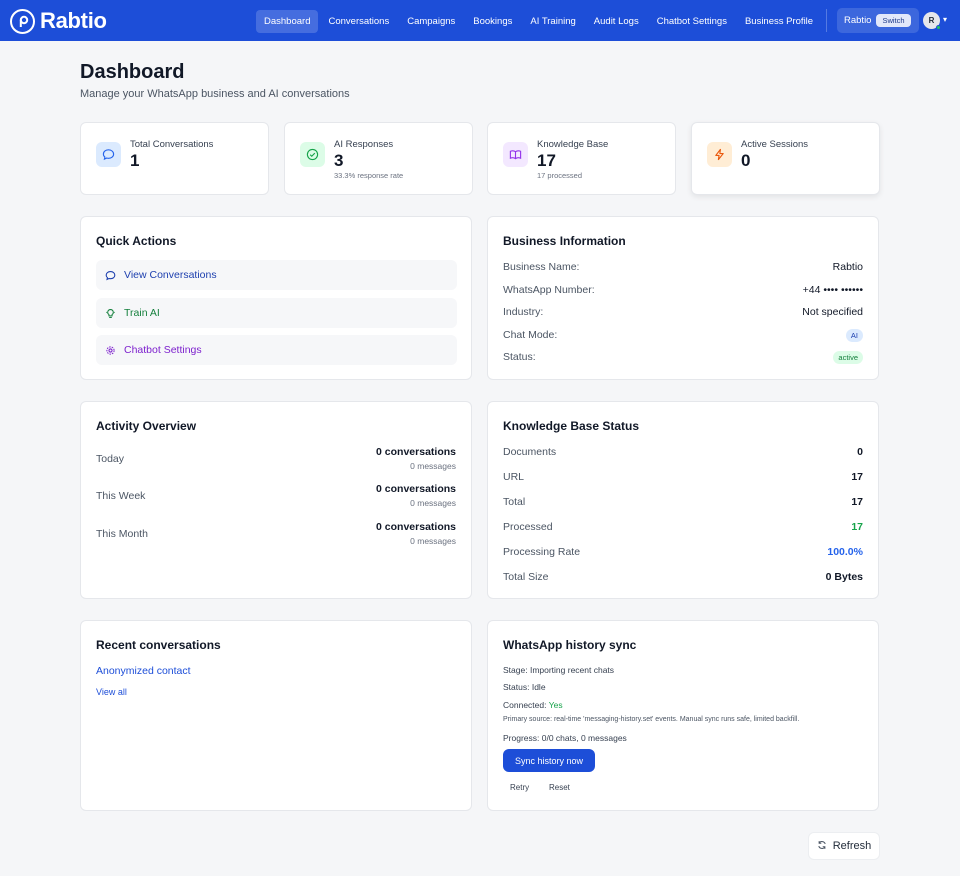 This screenshot has width=960, height=876. What do you see at coordinates (945, 19) in the screenshot?
I see `chevron-down-icon: ▾` at bounding box center [945, 19].